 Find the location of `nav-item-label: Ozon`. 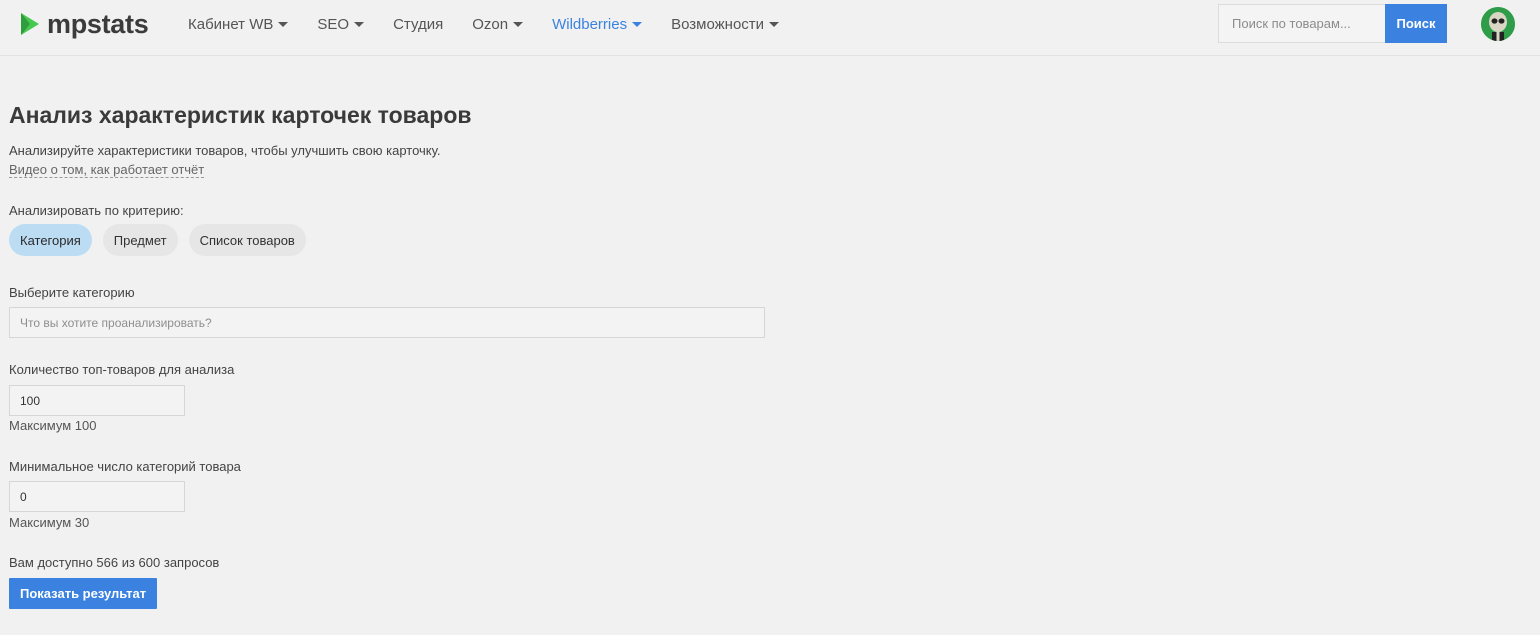

nav-item-label: Ozon is located at coordinates (490, 24).